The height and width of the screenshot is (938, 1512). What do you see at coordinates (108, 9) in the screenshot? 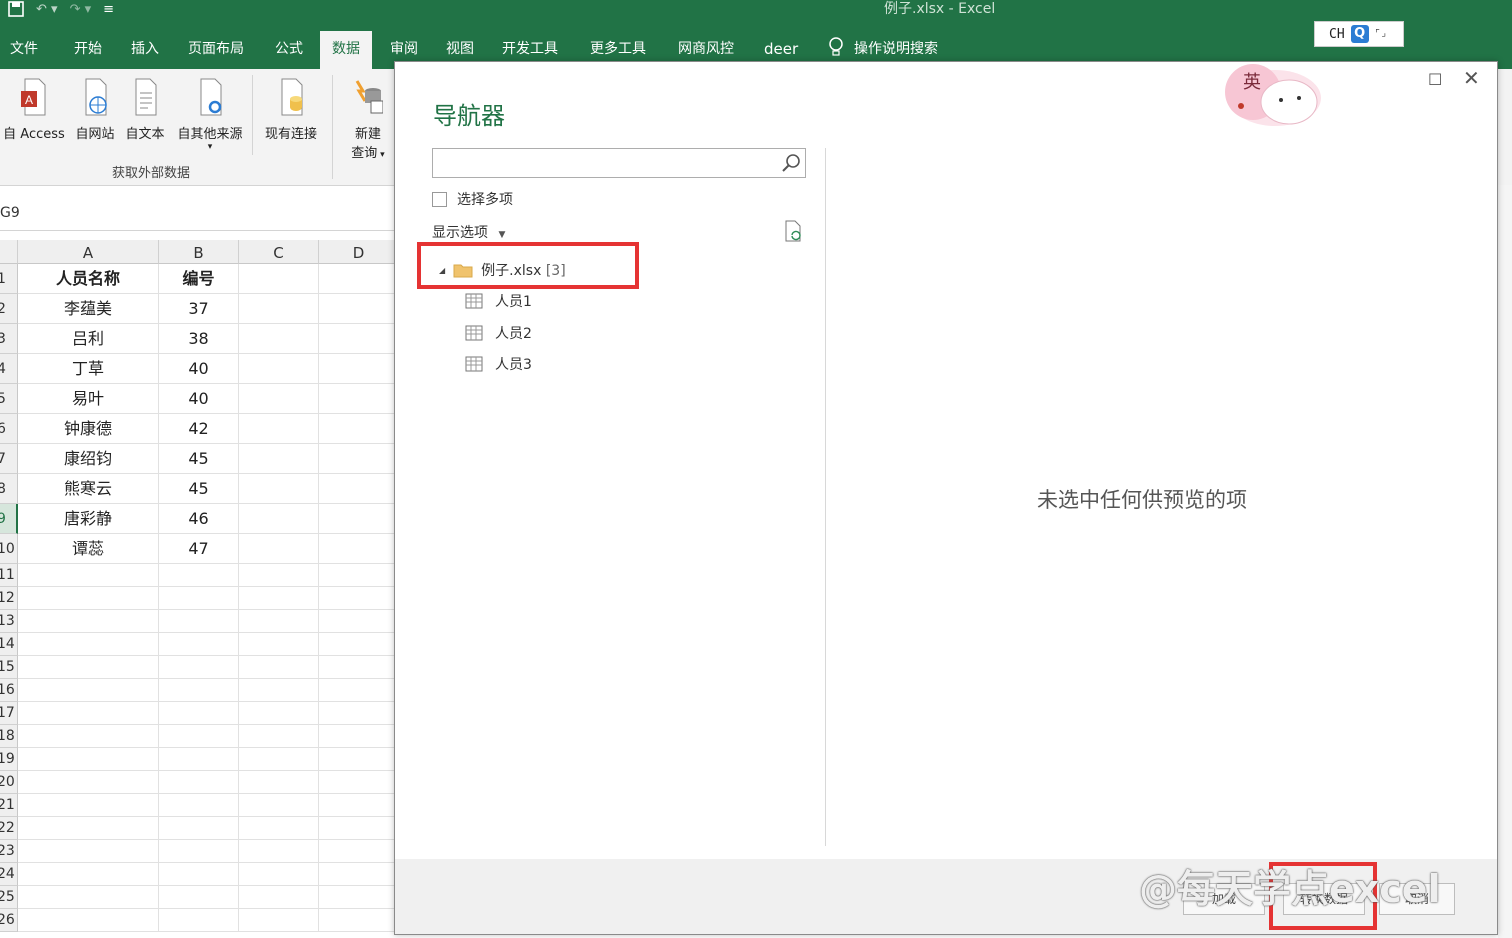
I see `customize-qat-icon: ≡` at bounding box center [108, 9].